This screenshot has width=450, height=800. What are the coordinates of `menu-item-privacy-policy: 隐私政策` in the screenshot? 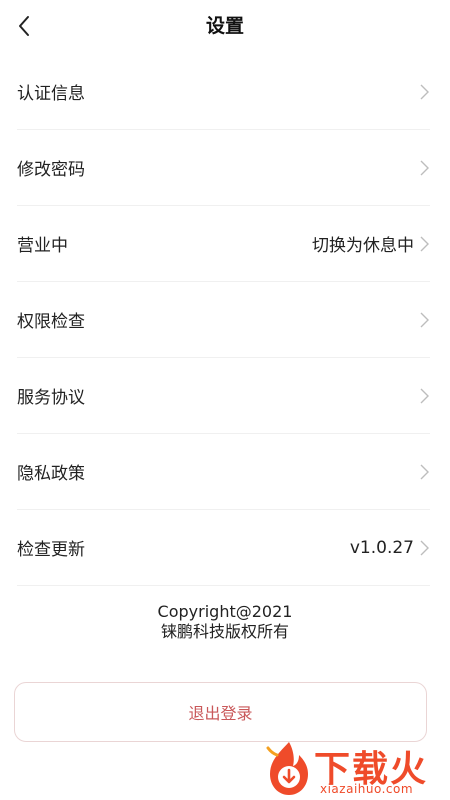 It's located at (223, 472).